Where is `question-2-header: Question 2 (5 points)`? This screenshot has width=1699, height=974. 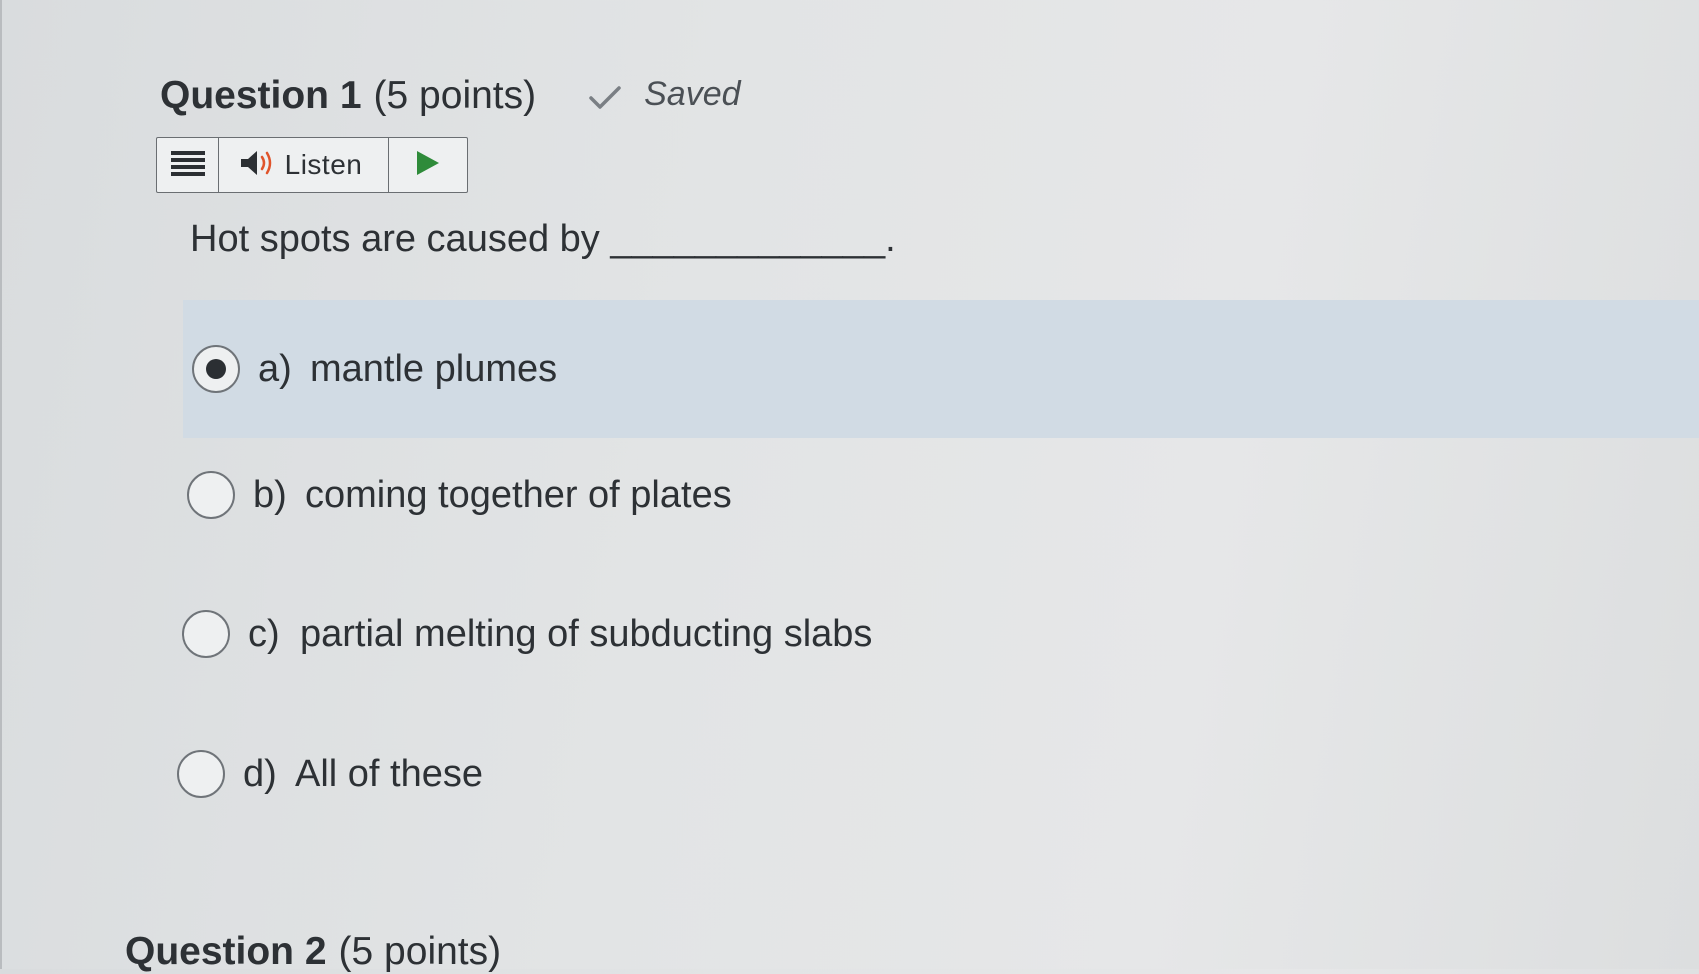 question-2-header: Question 2 (5 points) is located at coordinates (313, 952).